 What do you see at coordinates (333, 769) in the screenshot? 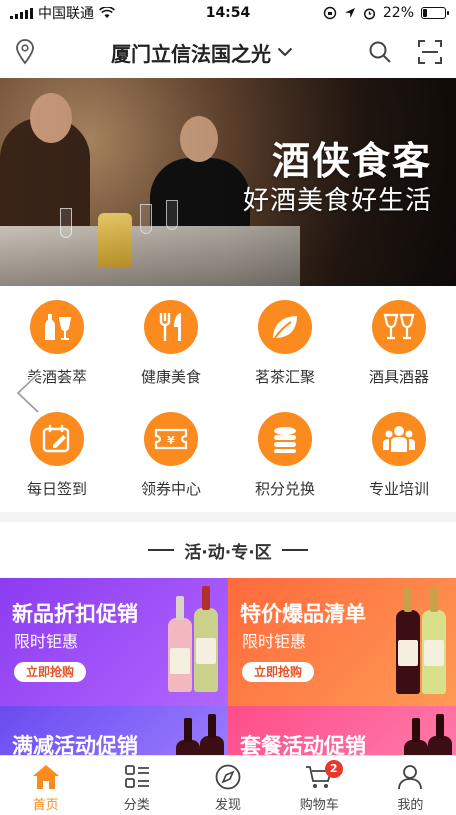
I see `cart-badge: 2` at bounding box center [333, 769].